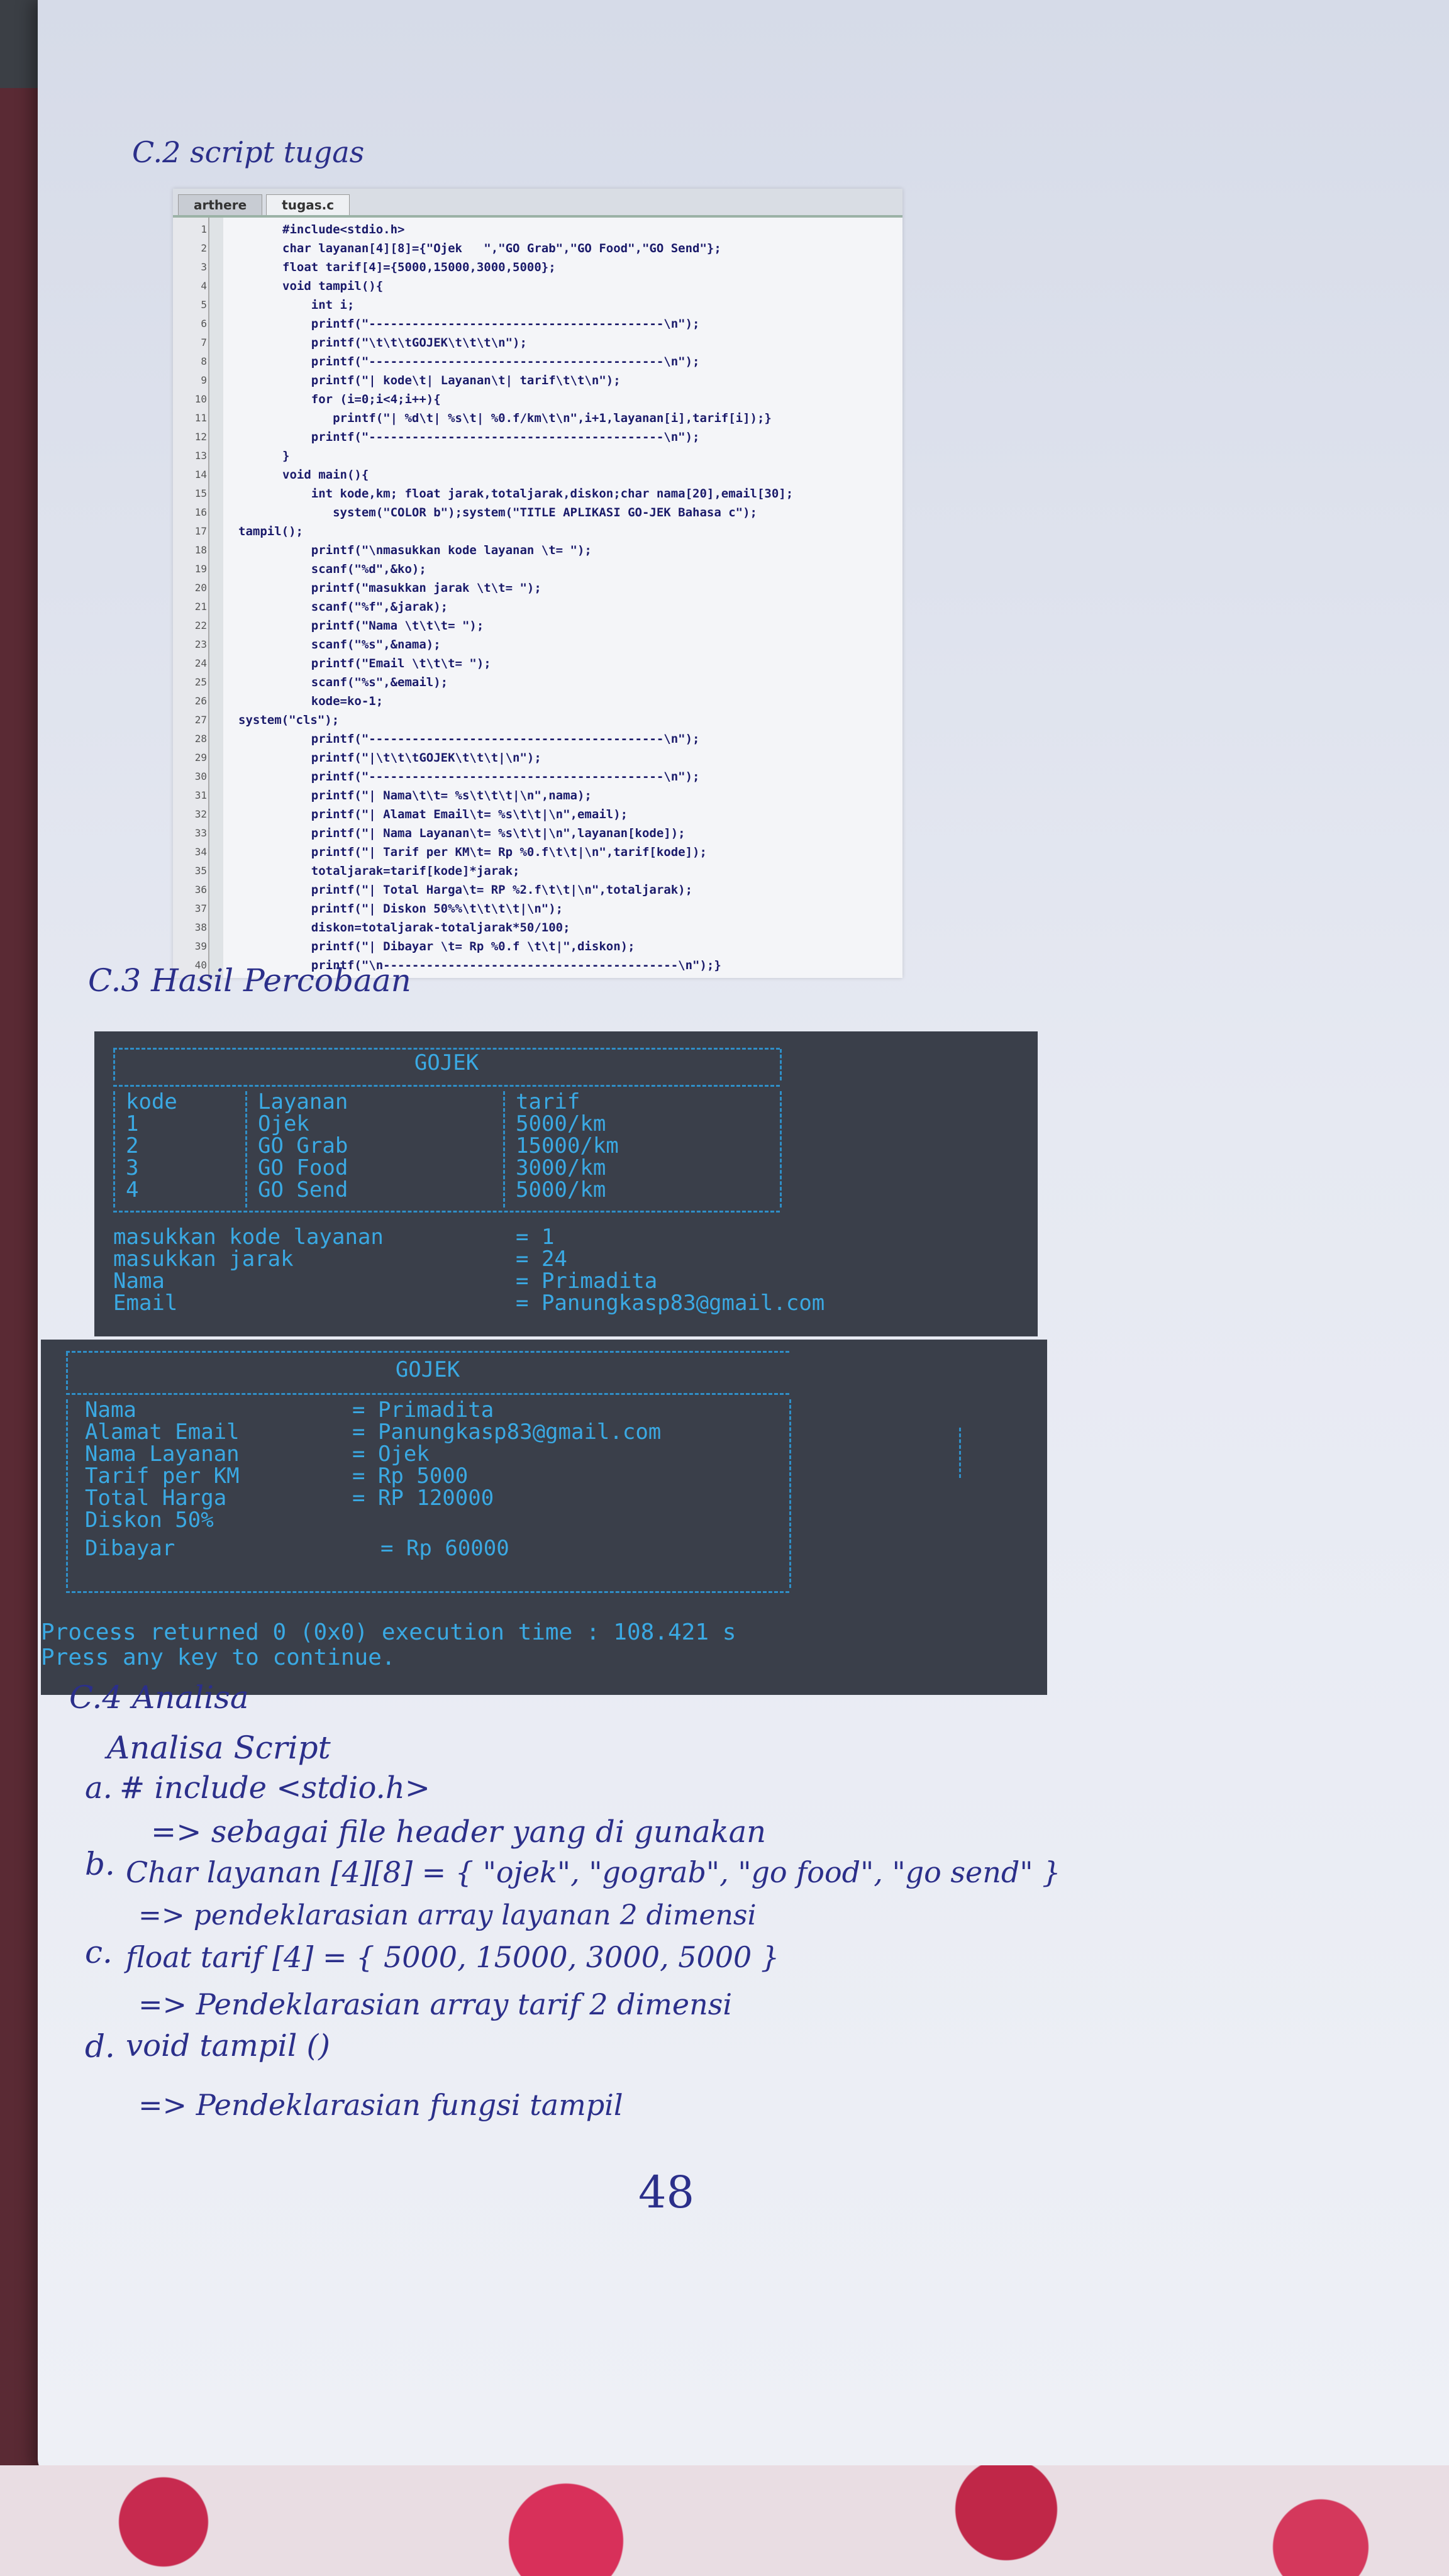 The width and height of the screenshot is (1449, 2576). Describe the element at coordinates (200, 663) in the screenshot. I see `line-number: 24` at that location.